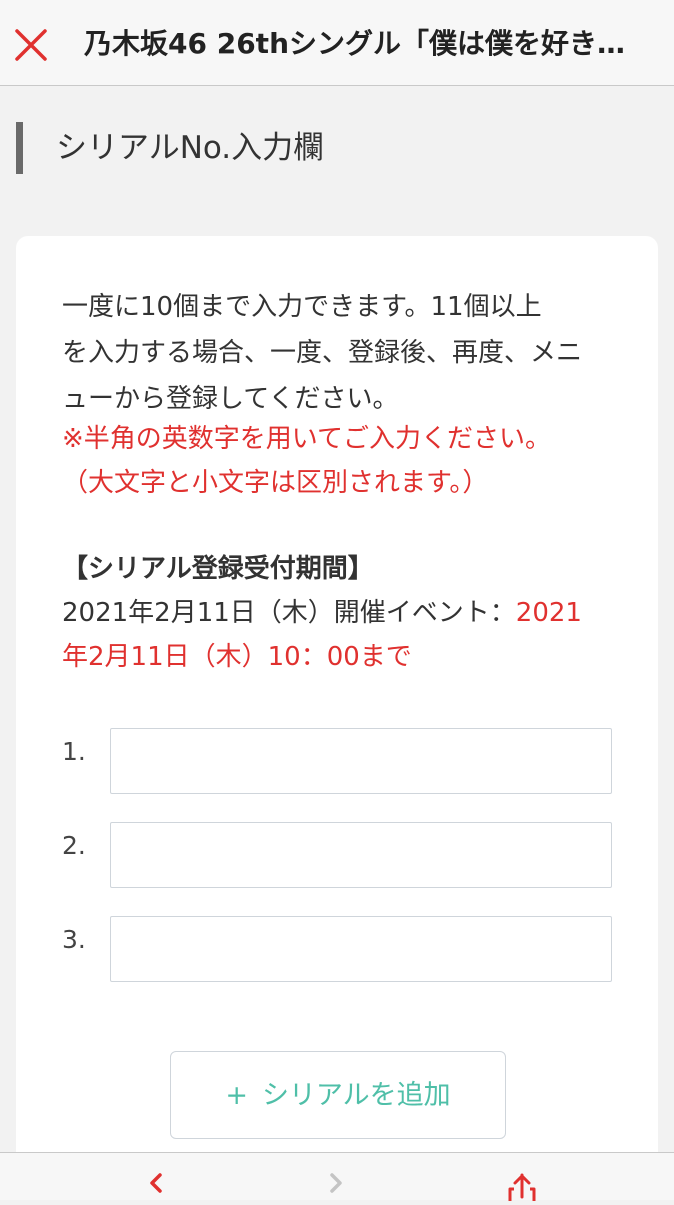 The height and width of the screenshot is (1205, 674). I want to click on chevron-right-icon, so click(336, 1183).